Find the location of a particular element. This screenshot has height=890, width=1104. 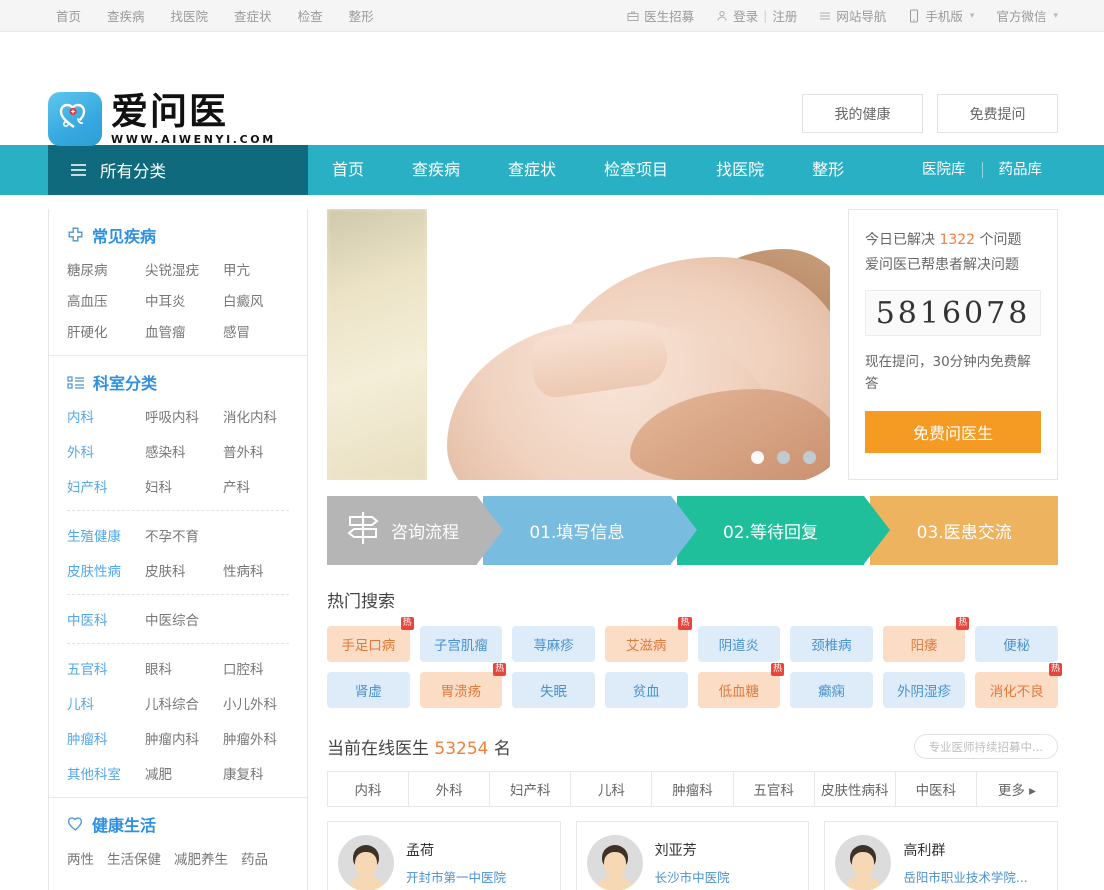

department-sub-link: 呼吸内科 is located at coordinates (184, 416).